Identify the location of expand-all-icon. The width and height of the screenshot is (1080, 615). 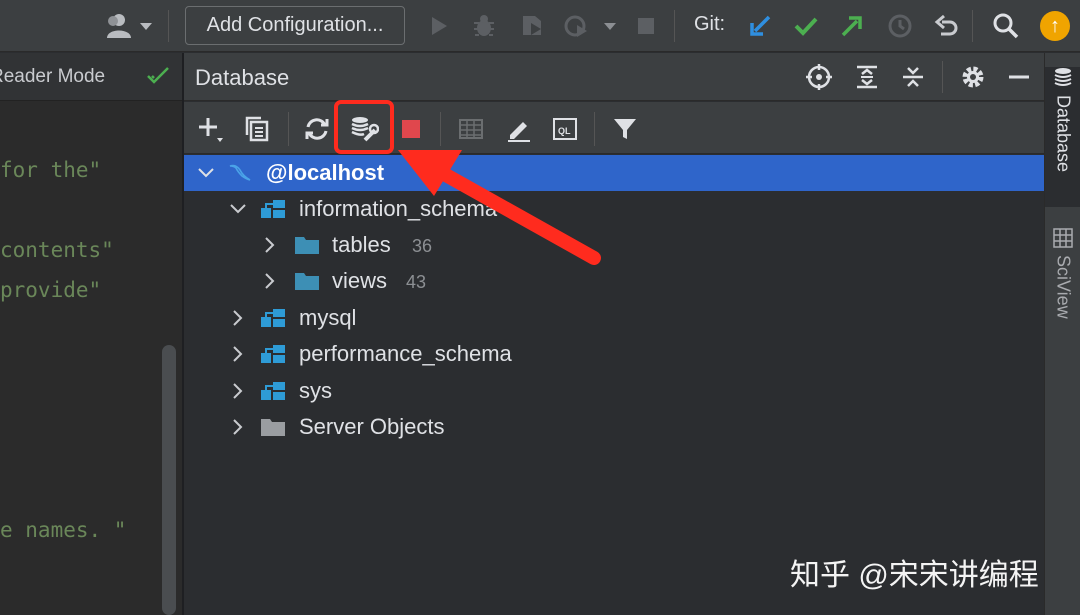
(867, 77).